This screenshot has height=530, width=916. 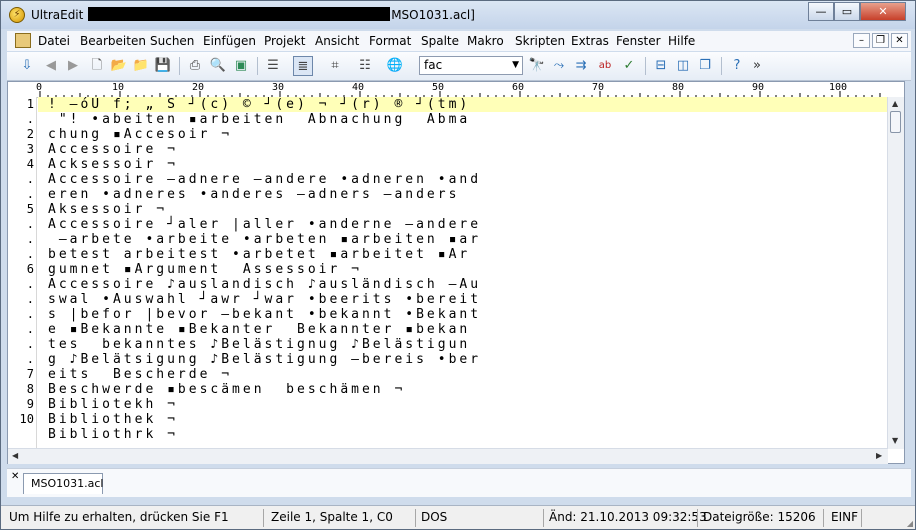 I want to click on line-number: 8, so click(x=30, y=389).